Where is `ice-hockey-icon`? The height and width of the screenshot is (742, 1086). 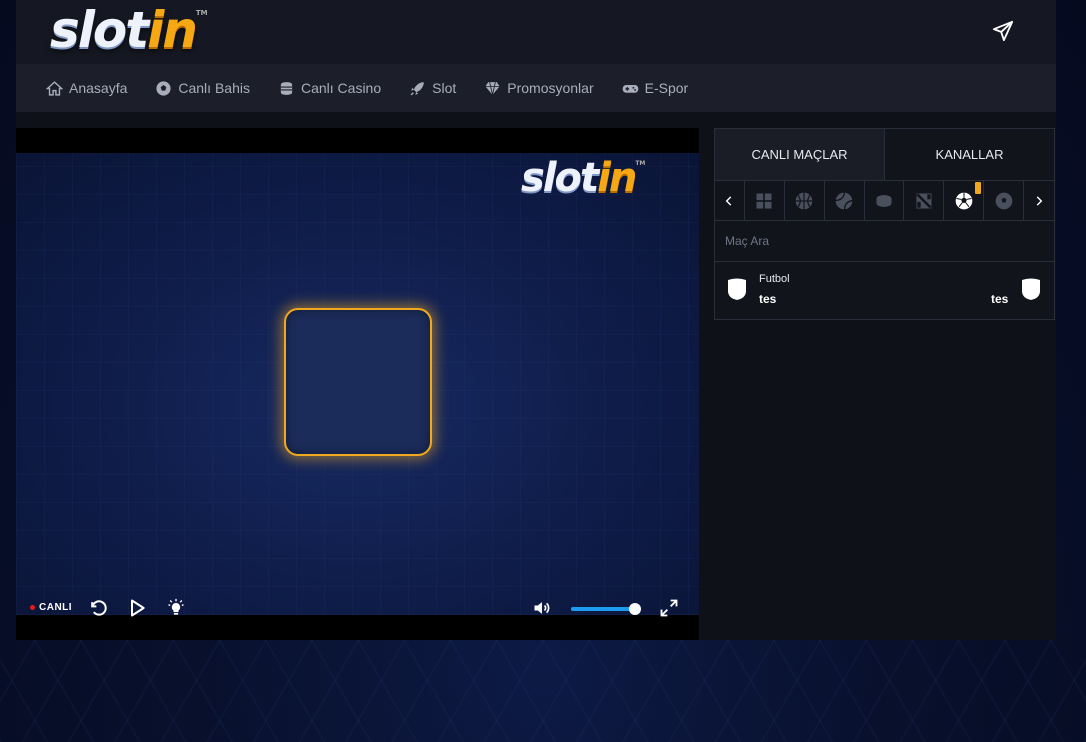 ice-hockey-icon is located at coordinates (884, 201).